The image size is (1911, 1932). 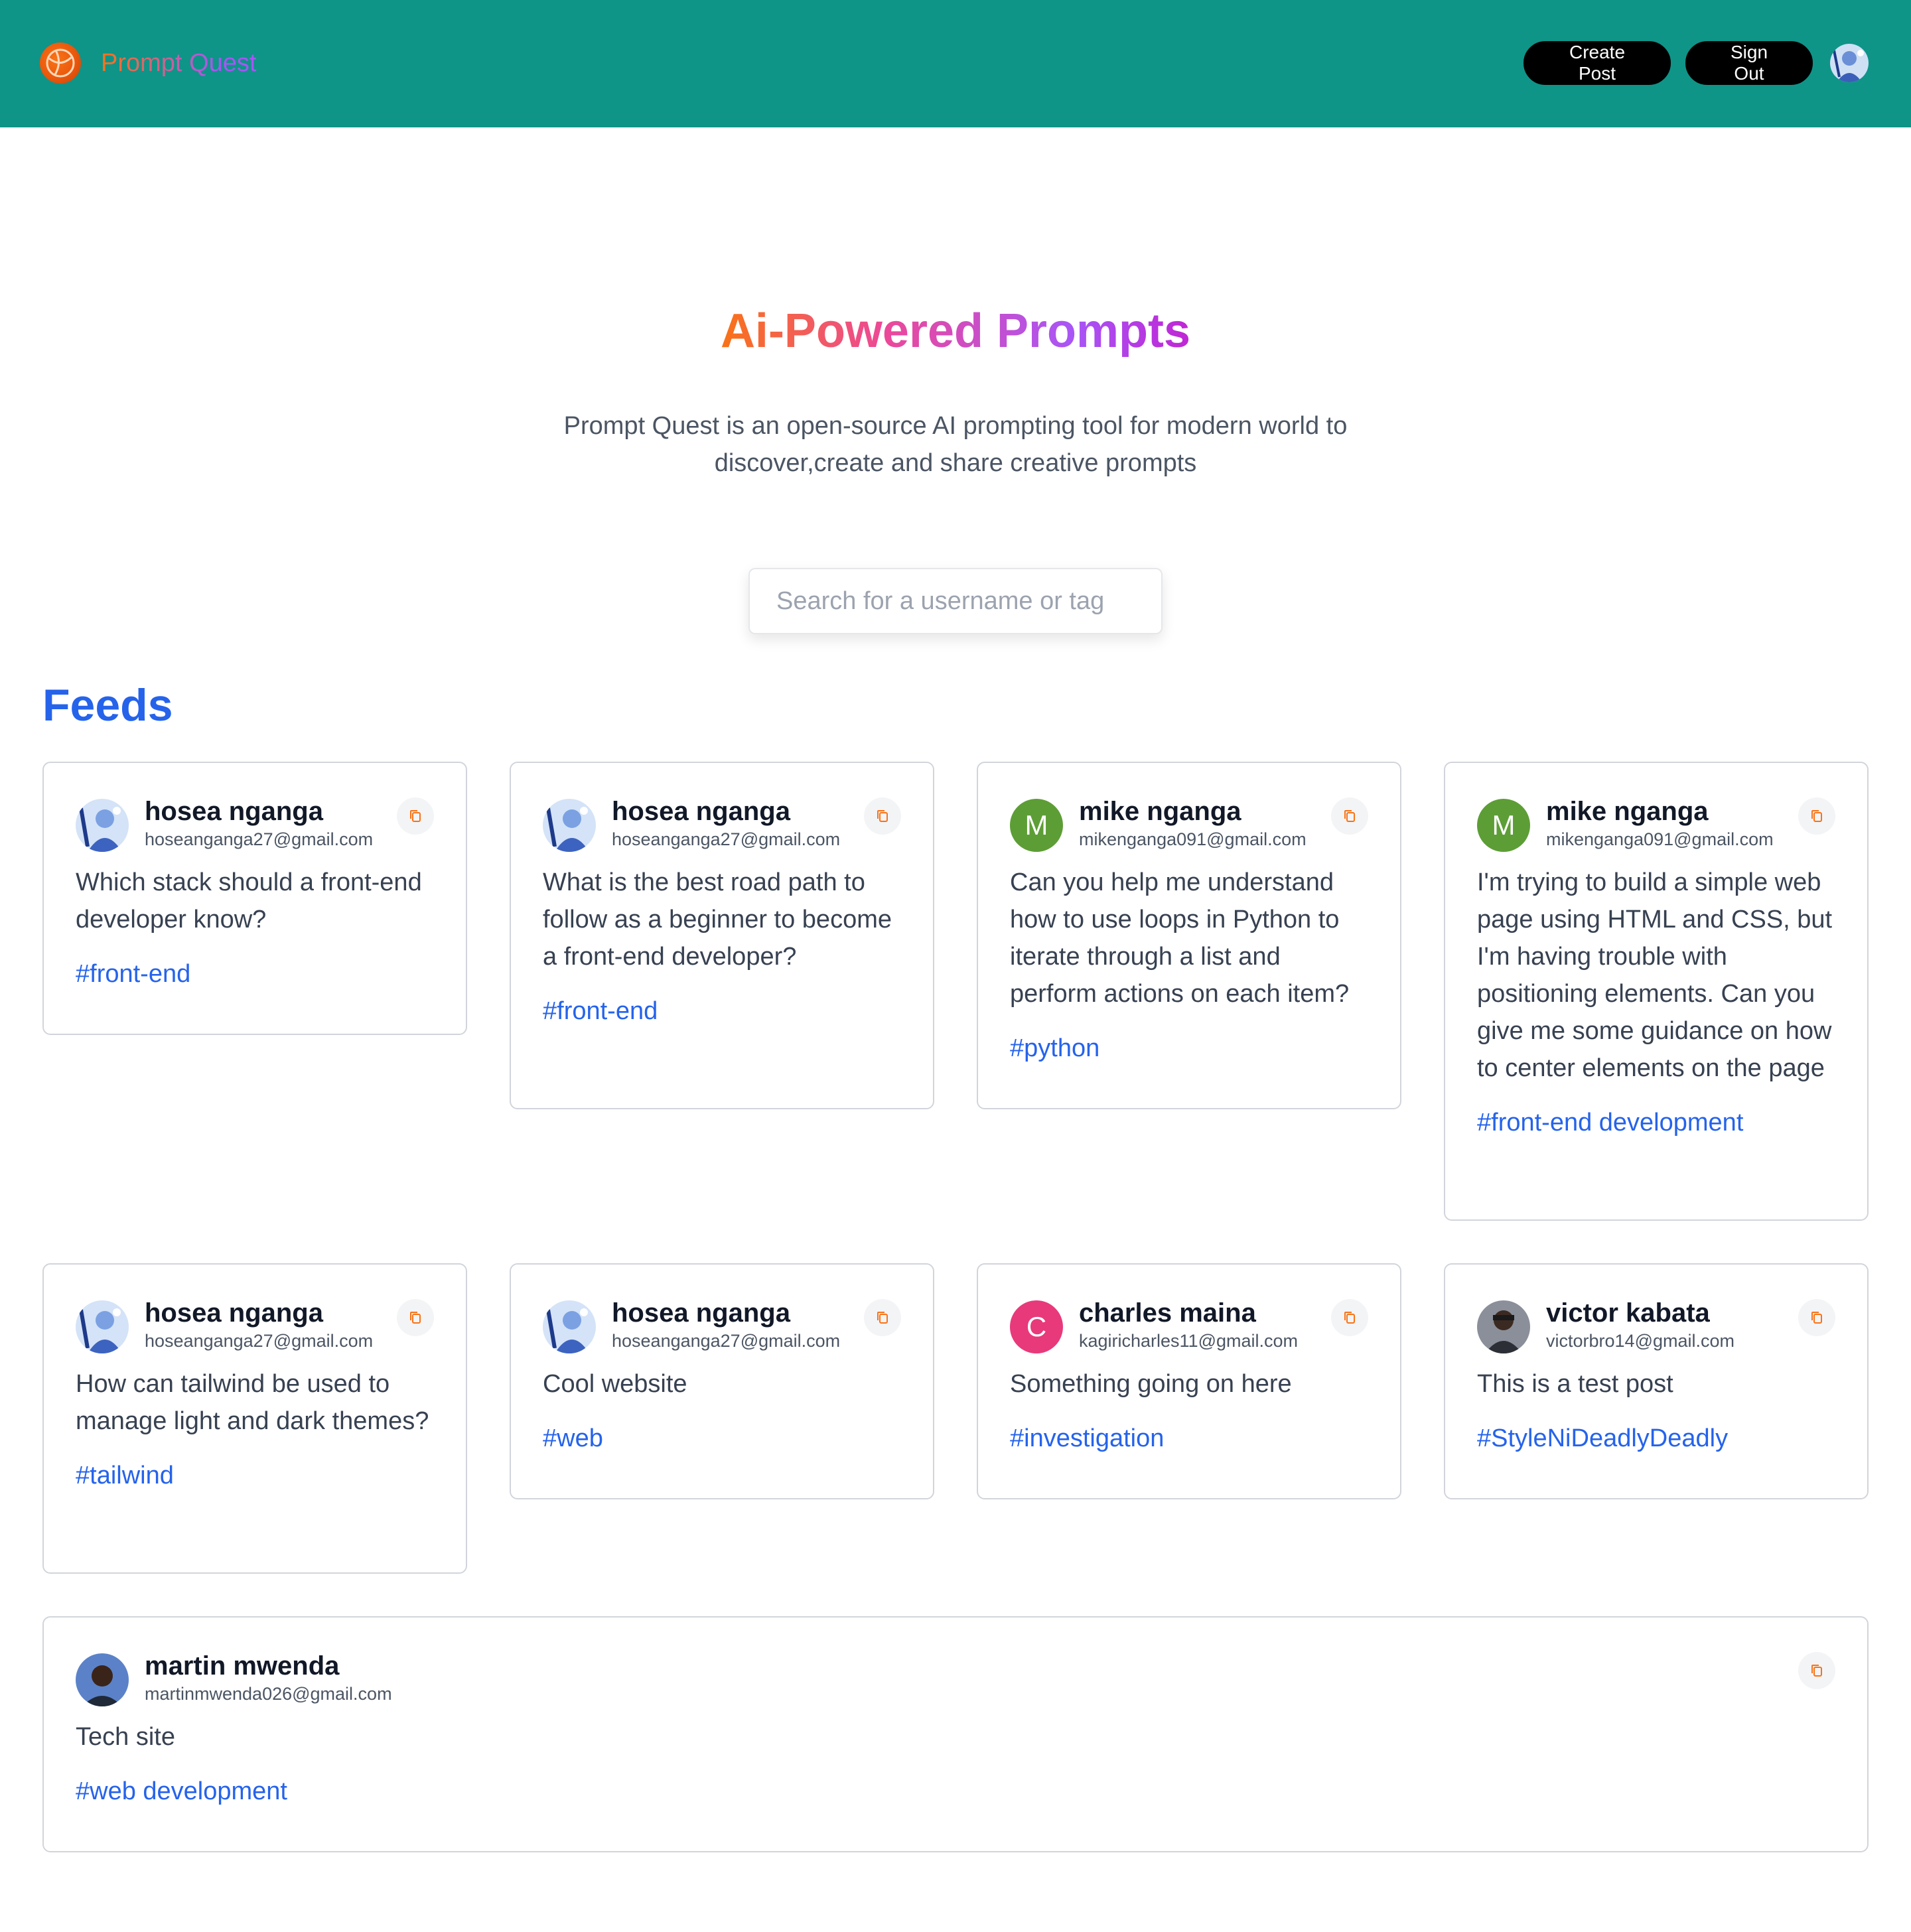 I want to click on navbar: Prompt Quest Create Post Sign Out, so click(x=955, y=63).